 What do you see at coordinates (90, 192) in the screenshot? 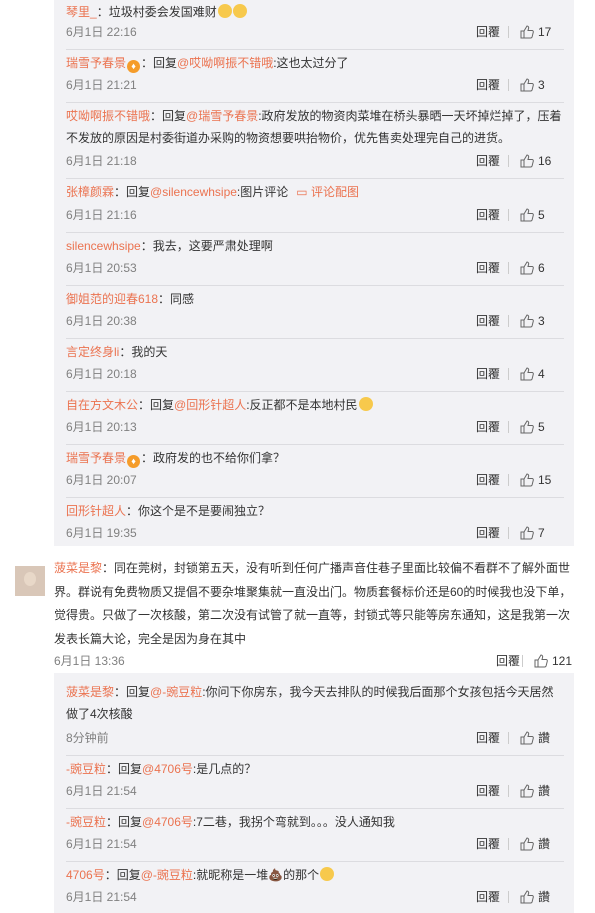
I see `username-link: 张樟颜霖` at bounding box center [90, 192].